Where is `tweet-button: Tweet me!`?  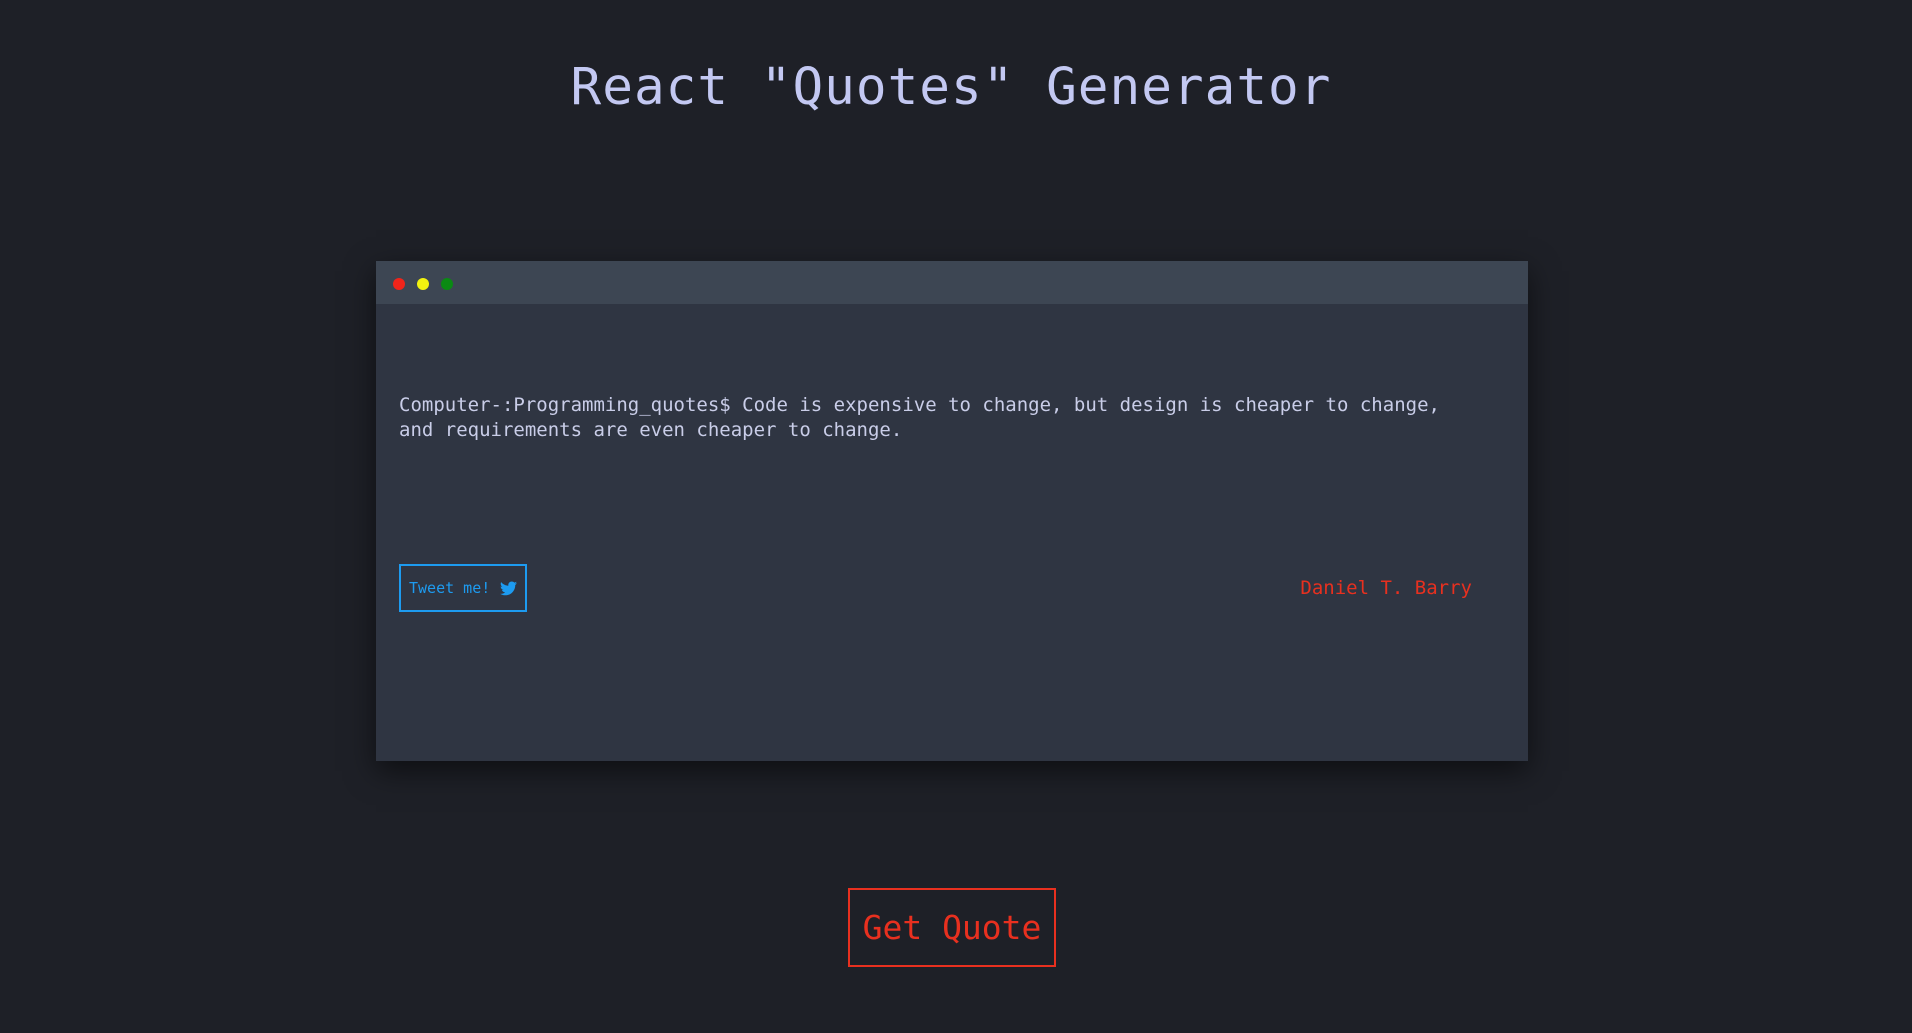
tweet-button: Tweet me! is located at coordinates (463, 588).